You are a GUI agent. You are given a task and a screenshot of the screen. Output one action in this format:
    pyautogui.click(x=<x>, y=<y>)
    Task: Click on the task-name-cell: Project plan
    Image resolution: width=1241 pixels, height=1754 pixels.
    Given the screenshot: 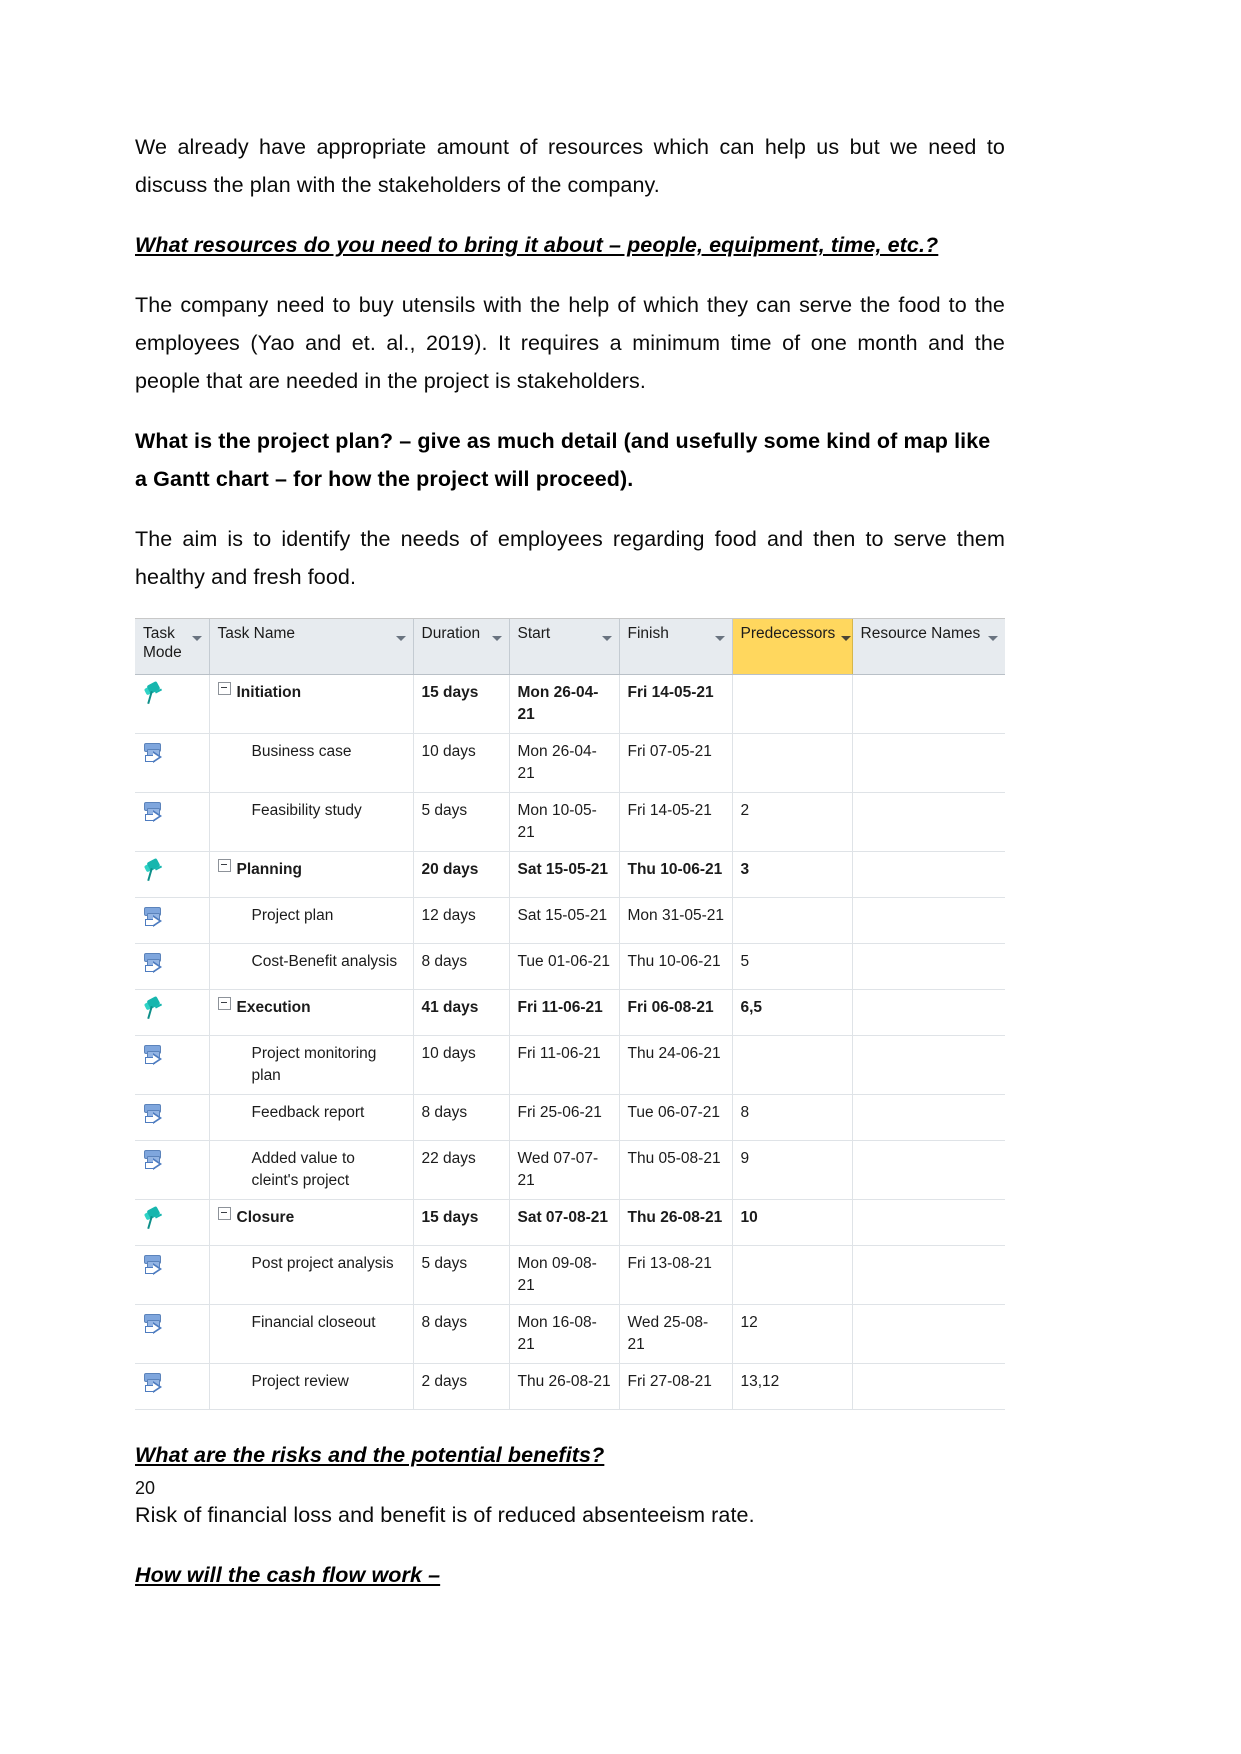 What is the action you would take?
    pyautogui.click(x=311, y=920)
    